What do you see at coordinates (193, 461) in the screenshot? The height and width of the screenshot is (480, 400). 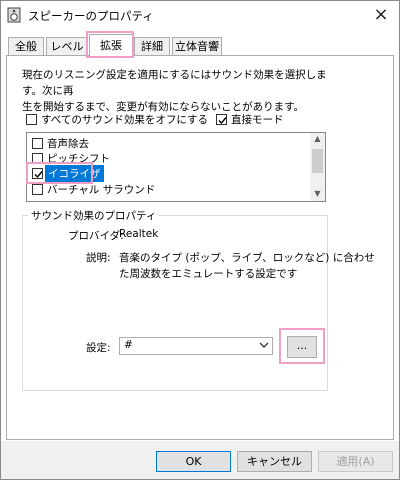 I see `ok-button: OK` at bounding box center [193, 461].